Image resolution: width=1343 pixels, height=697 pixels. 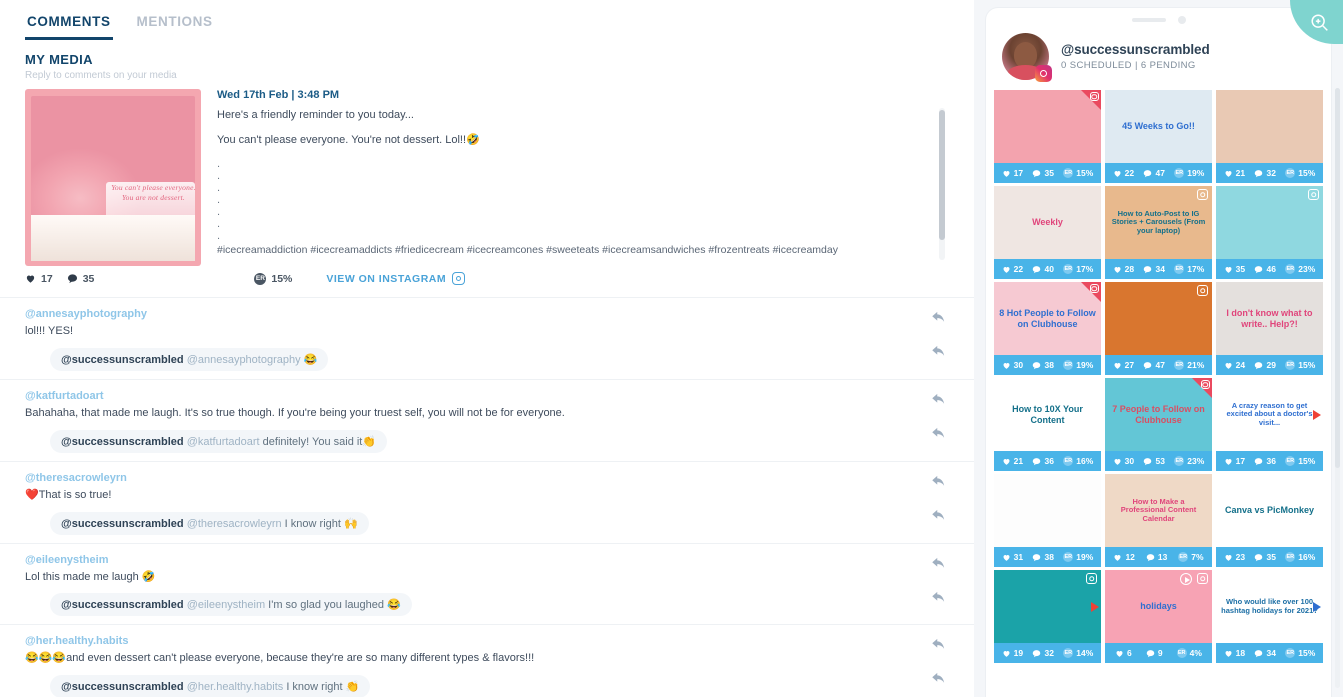 I want to click on media-stats-bar: 22 40 ER 17%, so click(x=1047, y=269).